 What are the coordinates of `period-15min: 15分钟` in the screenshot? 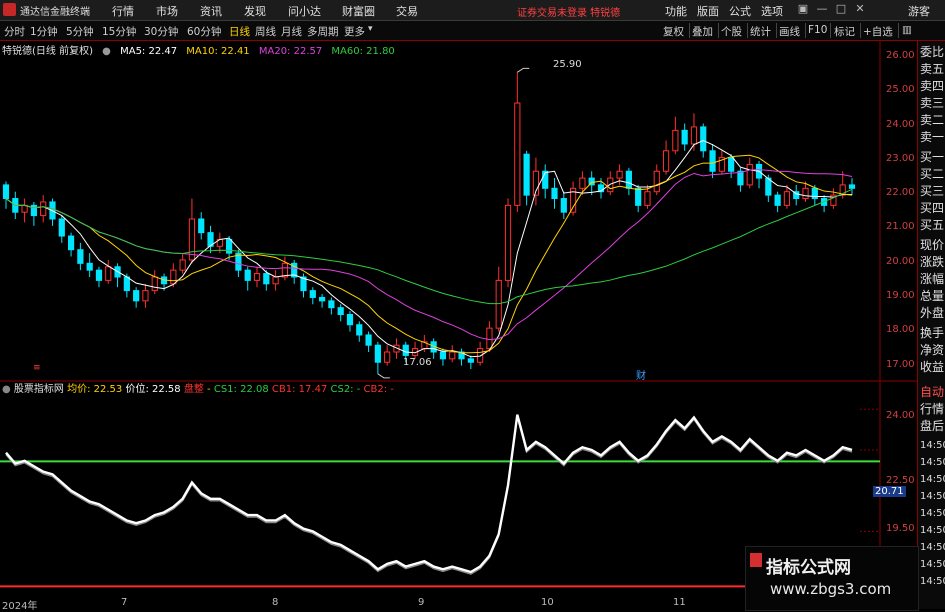 It's located at (119, 31).